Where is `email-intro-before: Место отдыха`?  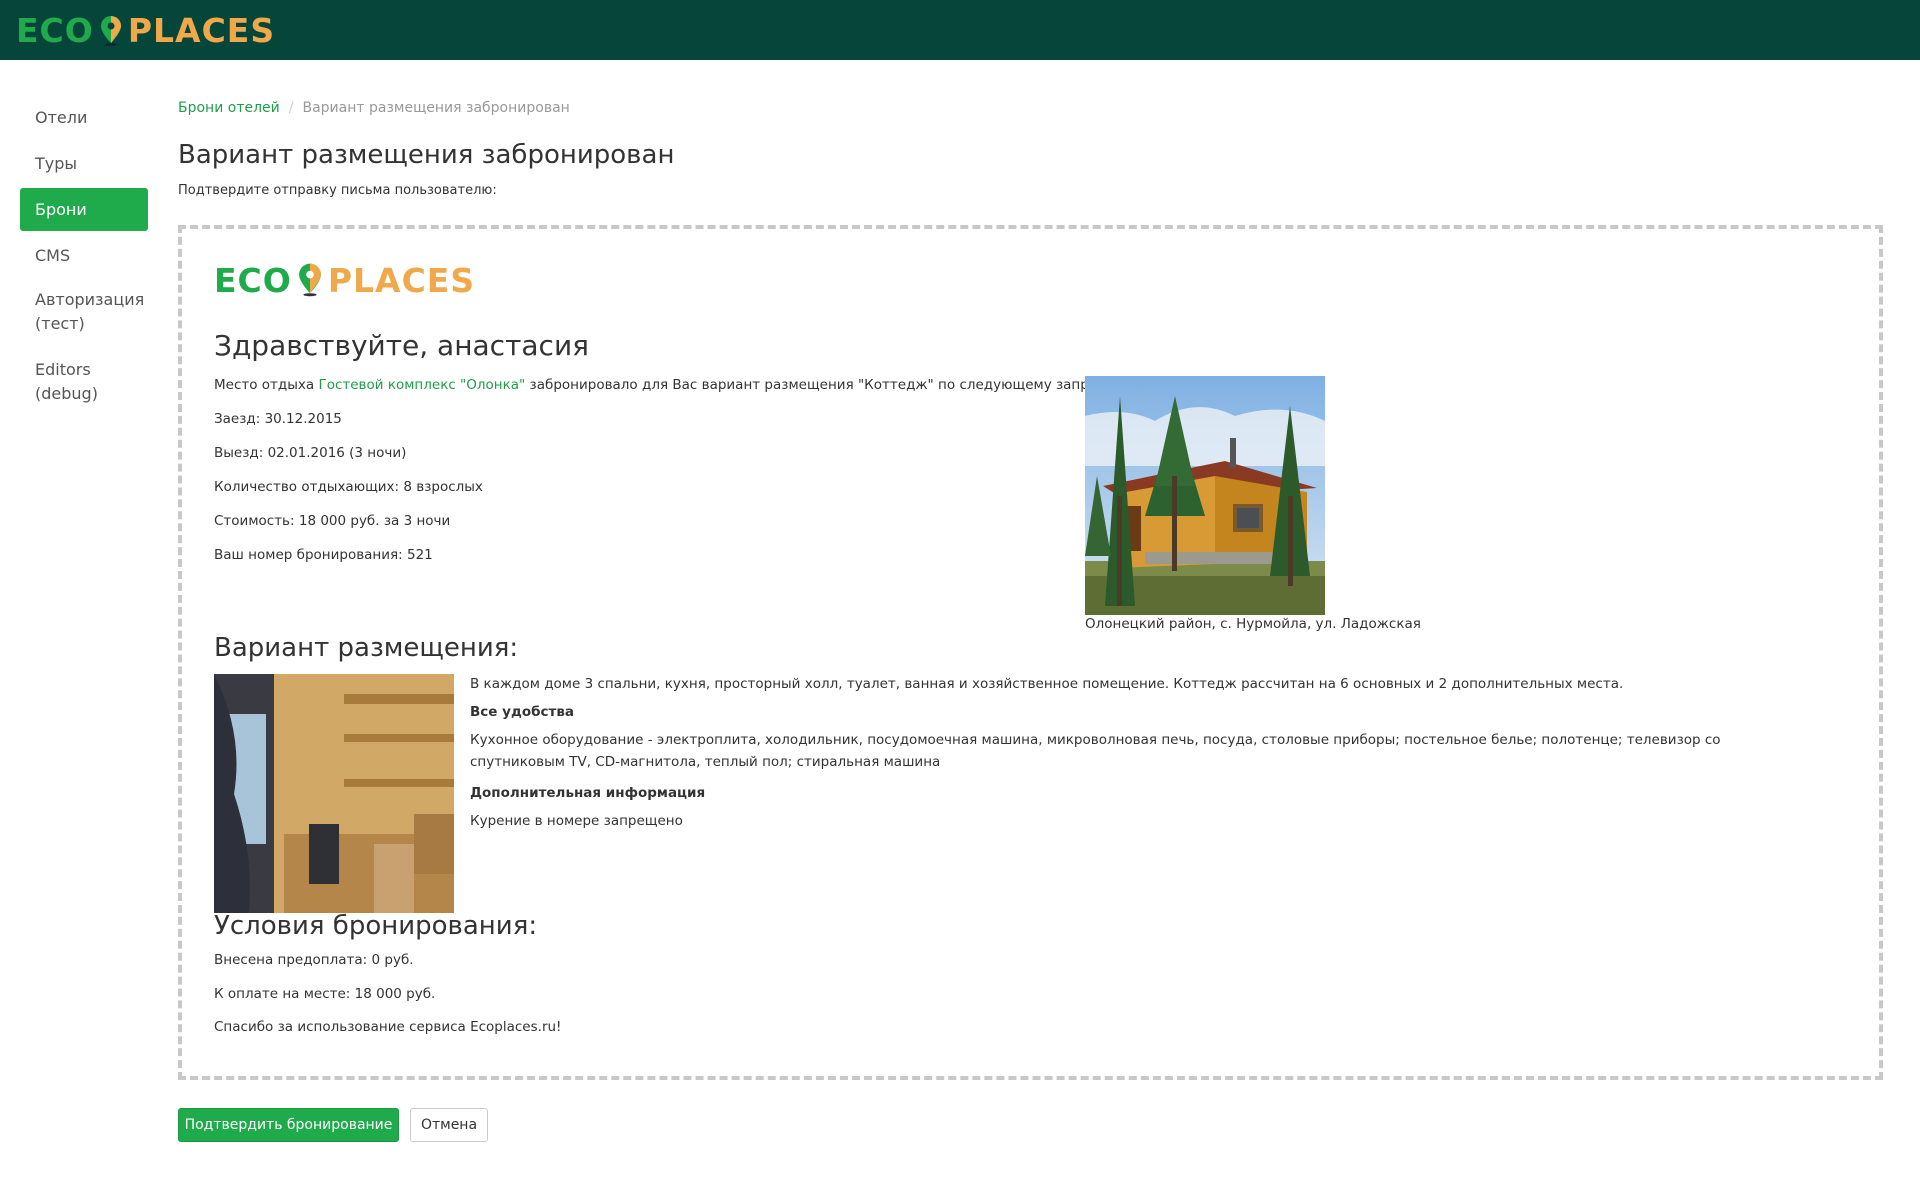
email-intro-before: Место отдыха is located at coordinates (266, 385).